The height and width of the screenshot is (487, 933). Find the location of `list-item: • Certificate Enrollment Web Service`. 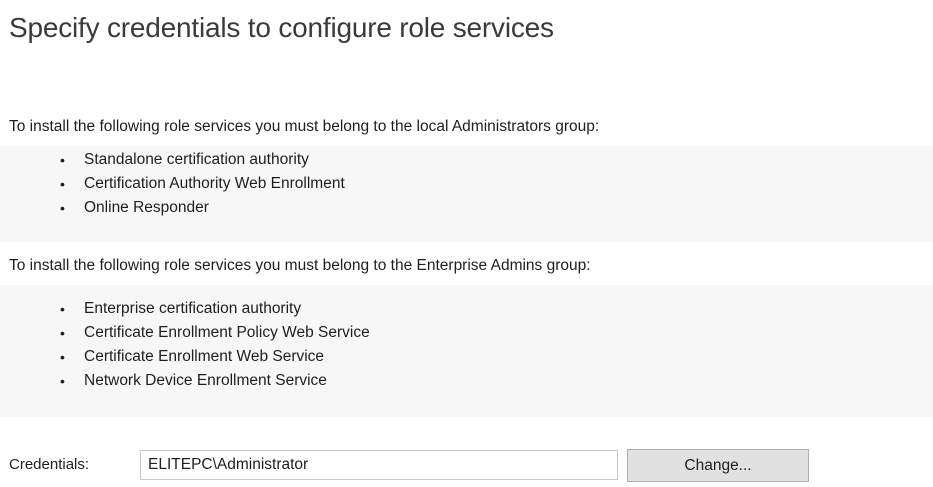

list-item: • Certificate Enrollment Web Service is located at coordinates (215, 357).